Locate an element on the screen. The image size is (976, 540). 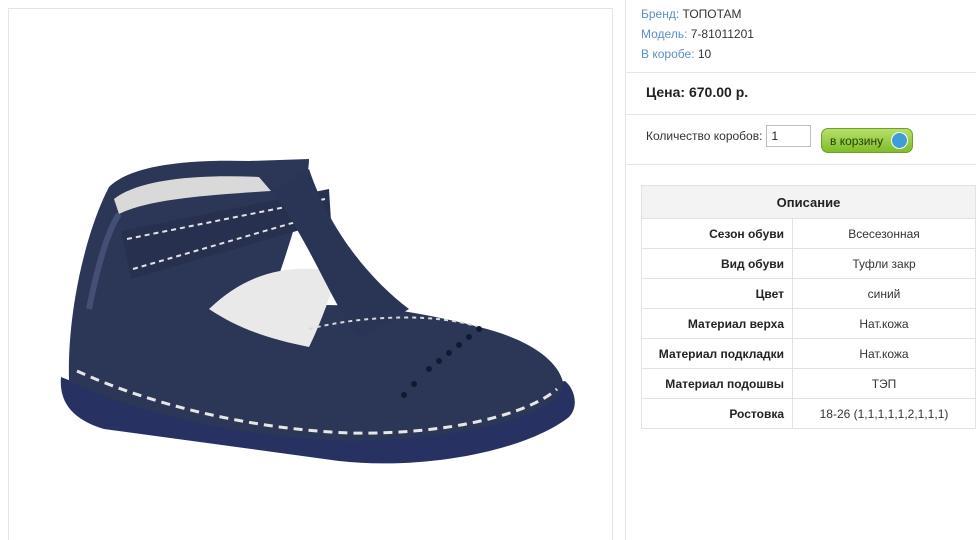
model-value: 7-81011201 is located at coordinates (722, 34).